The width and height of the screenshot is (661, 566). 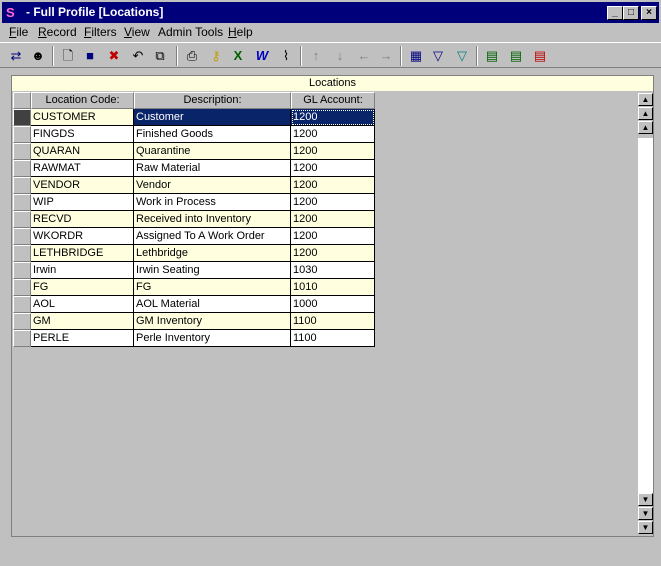 What do you see at coordinates (333, 100) in the screenshot?
I see `column-header-gl-account: GL Account:` at bounding box center [333, 100].